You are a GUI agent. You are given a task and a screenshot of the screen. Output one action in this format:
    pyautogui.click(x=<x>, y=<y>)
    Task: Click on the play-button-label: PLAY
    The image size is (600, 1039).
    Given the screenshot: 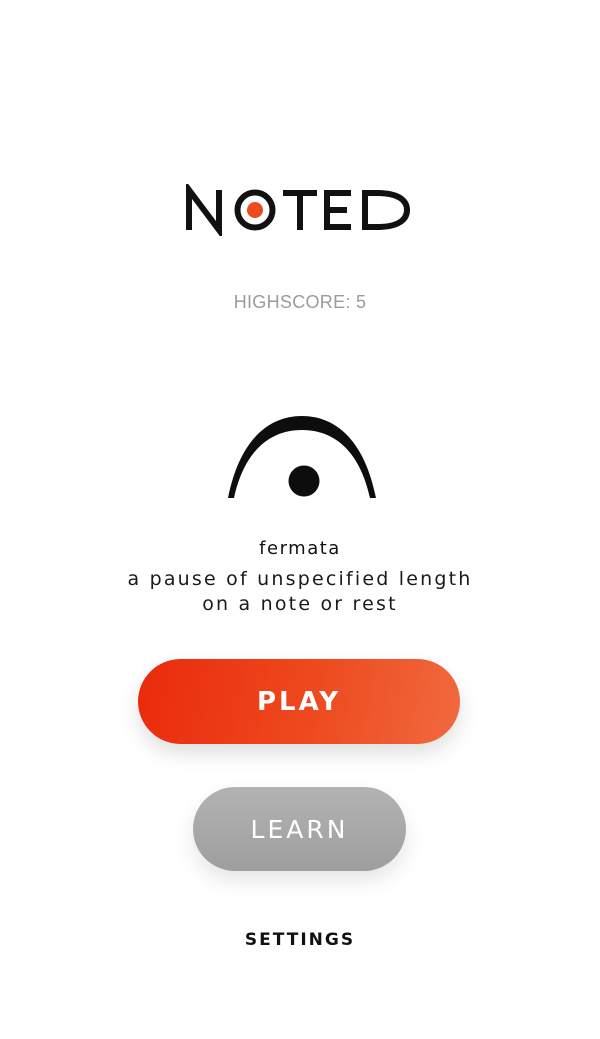 What is the action you would take?
    pyautogui.click(x=299, y=701)
    